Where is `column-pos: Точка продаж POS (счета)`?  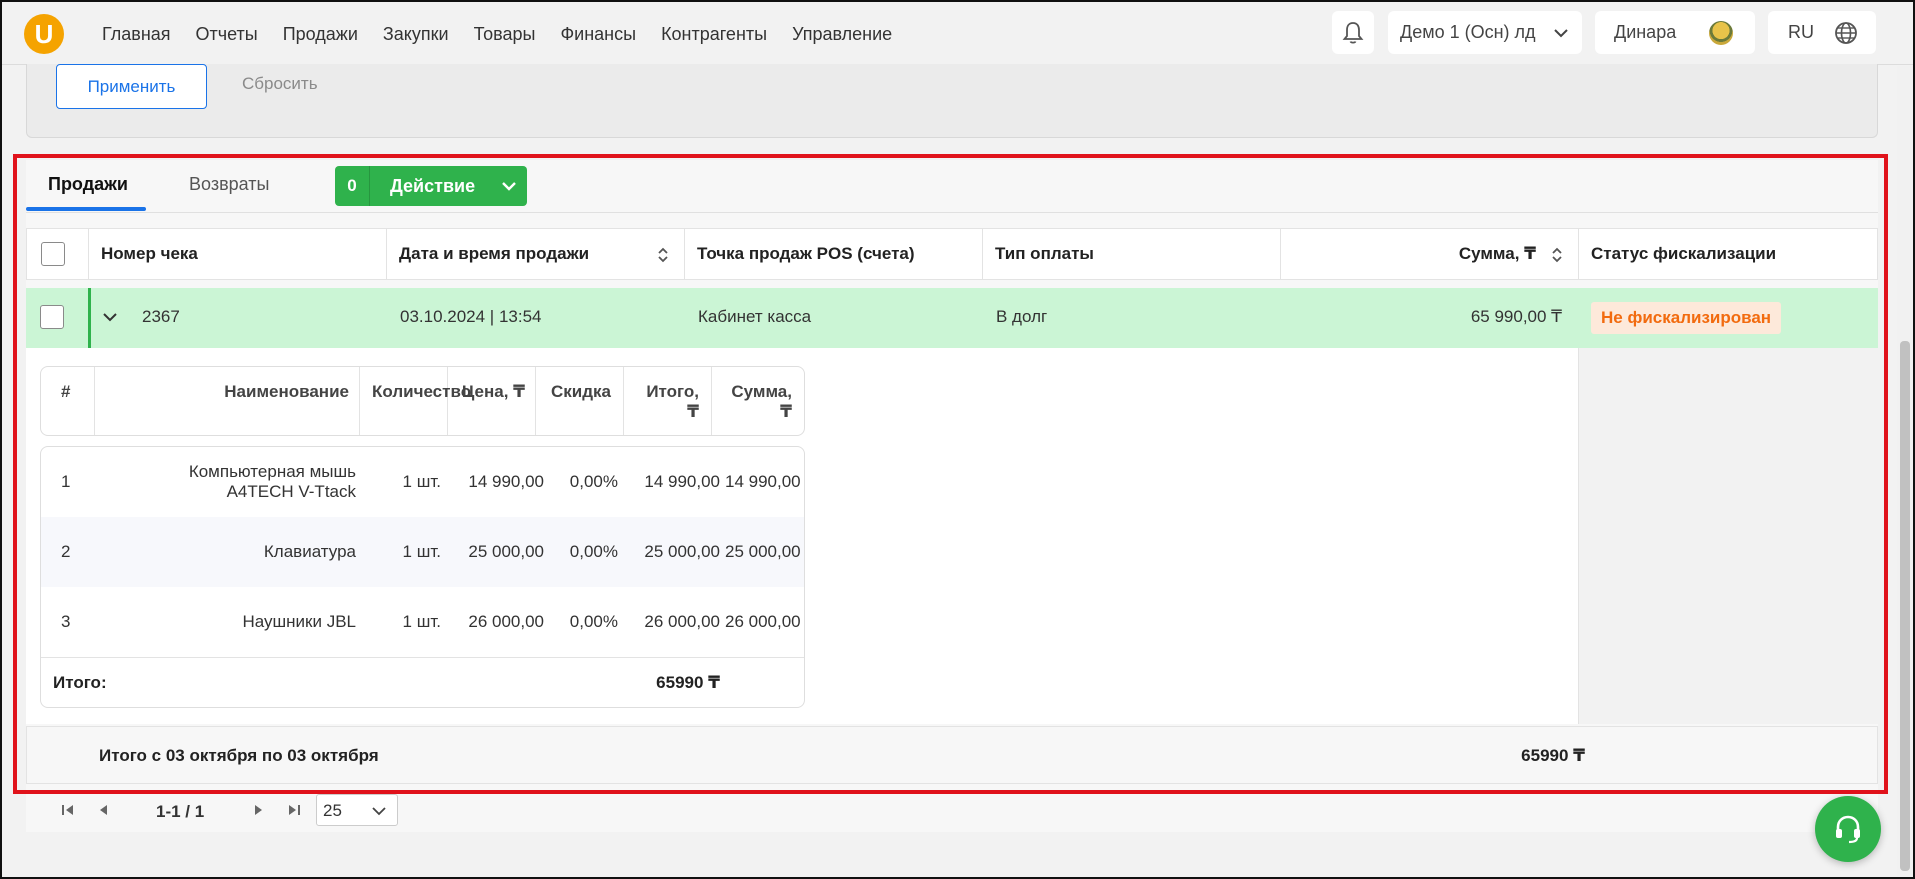
column-pos: Точка продаж POS (счета) is located at coordinates (834, 254).